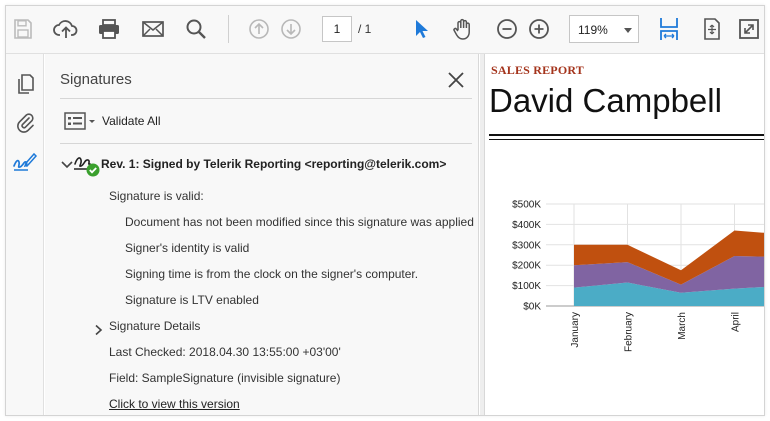  I want to click on email-button, so click(153, 29).